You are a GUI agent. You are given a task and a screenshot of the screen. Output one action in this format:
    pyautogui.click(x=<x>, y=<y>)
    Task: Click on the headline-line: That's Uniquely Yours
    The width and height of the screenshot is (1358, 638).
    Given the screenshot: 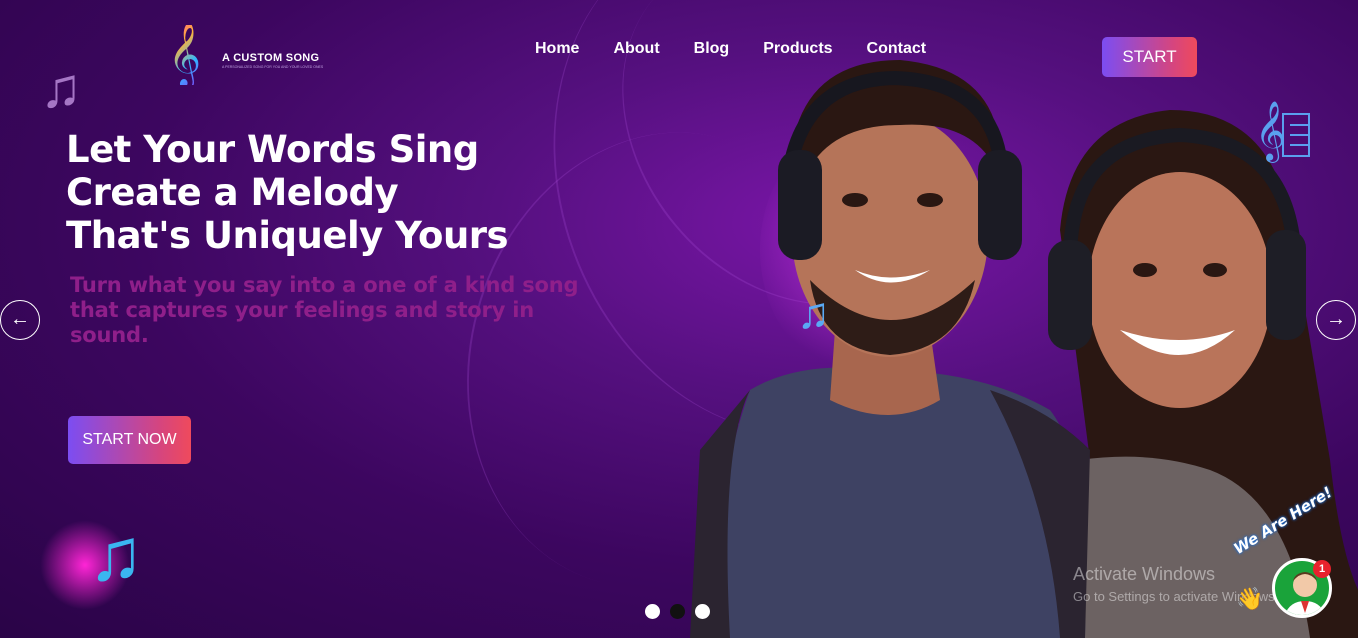 What is the action you would take?
    pyautogui.click(x=287, y=235)
    